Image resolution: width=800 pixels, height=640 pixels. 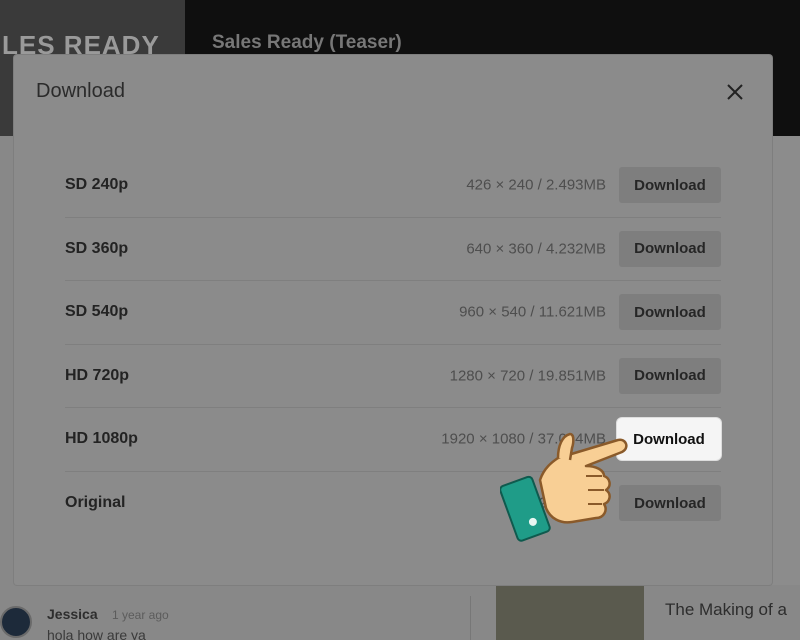 What do you see at coordinates (307, 42) in the screenshot?
I see `page-title: Sales Ready (Teaser)` at bounding box center [307, 42].